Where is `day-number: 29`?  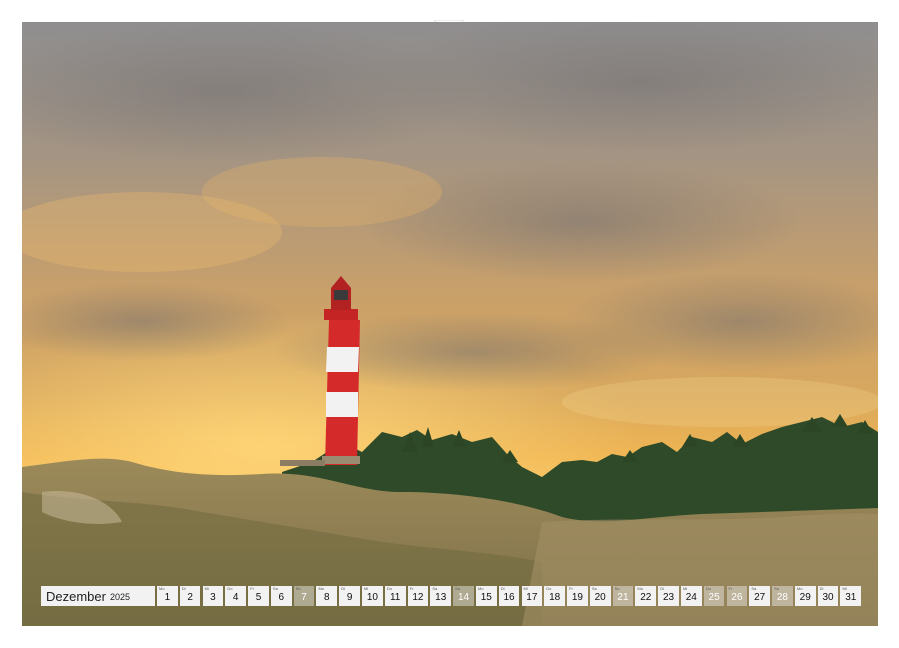 day-number: 29 is located at coordinates (805, 597).